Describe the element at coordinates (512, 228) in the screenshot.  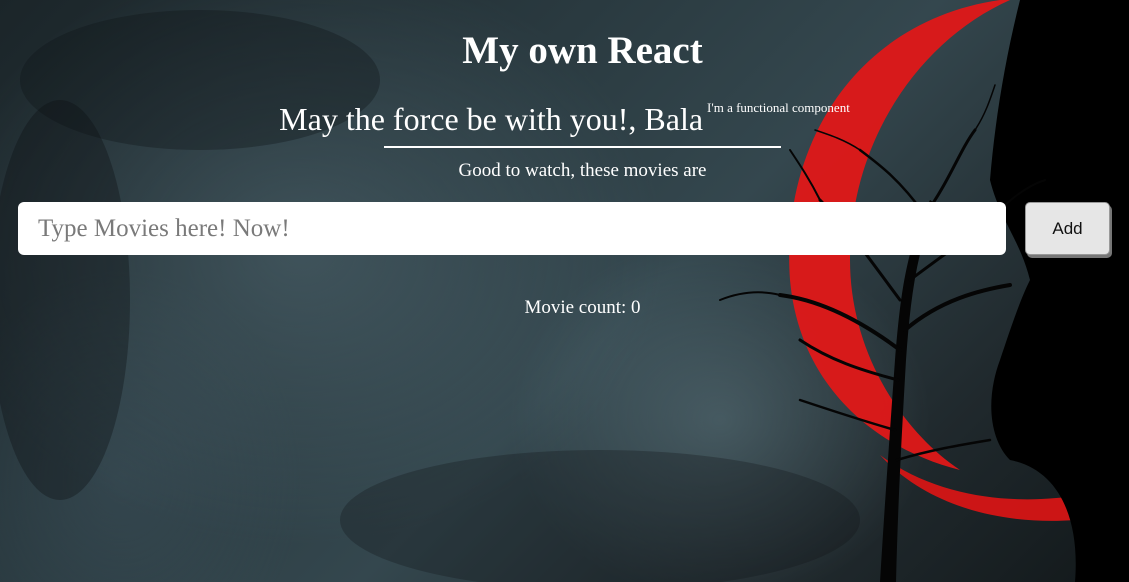
I see `movie-input` at that location.